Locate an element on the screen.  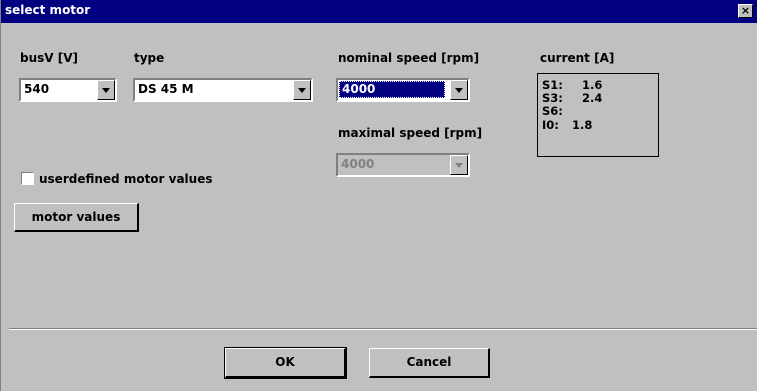
maximal-speed-value: 4000 is located at coordinates (358, 164).